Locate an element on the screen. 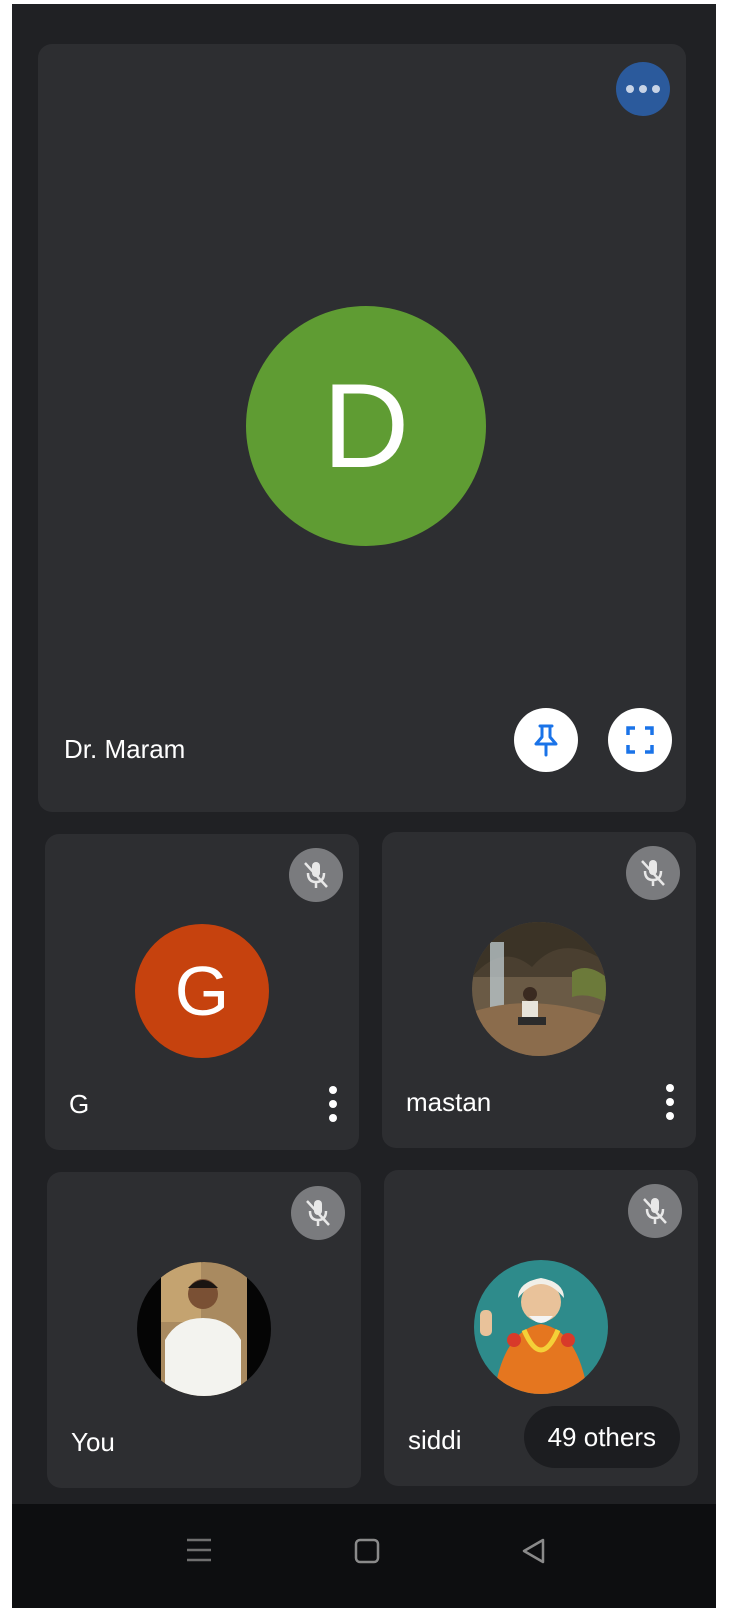  participant-name: You is located at coordinates (93, 1442).